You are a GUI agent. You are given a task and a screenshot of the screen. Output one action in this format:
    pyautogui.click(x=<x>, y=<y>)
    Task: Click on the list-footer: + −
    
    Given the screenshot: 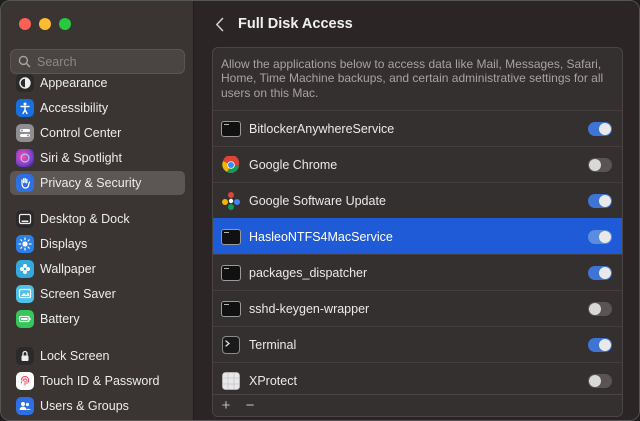 What is the action you would take?
    pyautogui.click(x=417, y=405)
    